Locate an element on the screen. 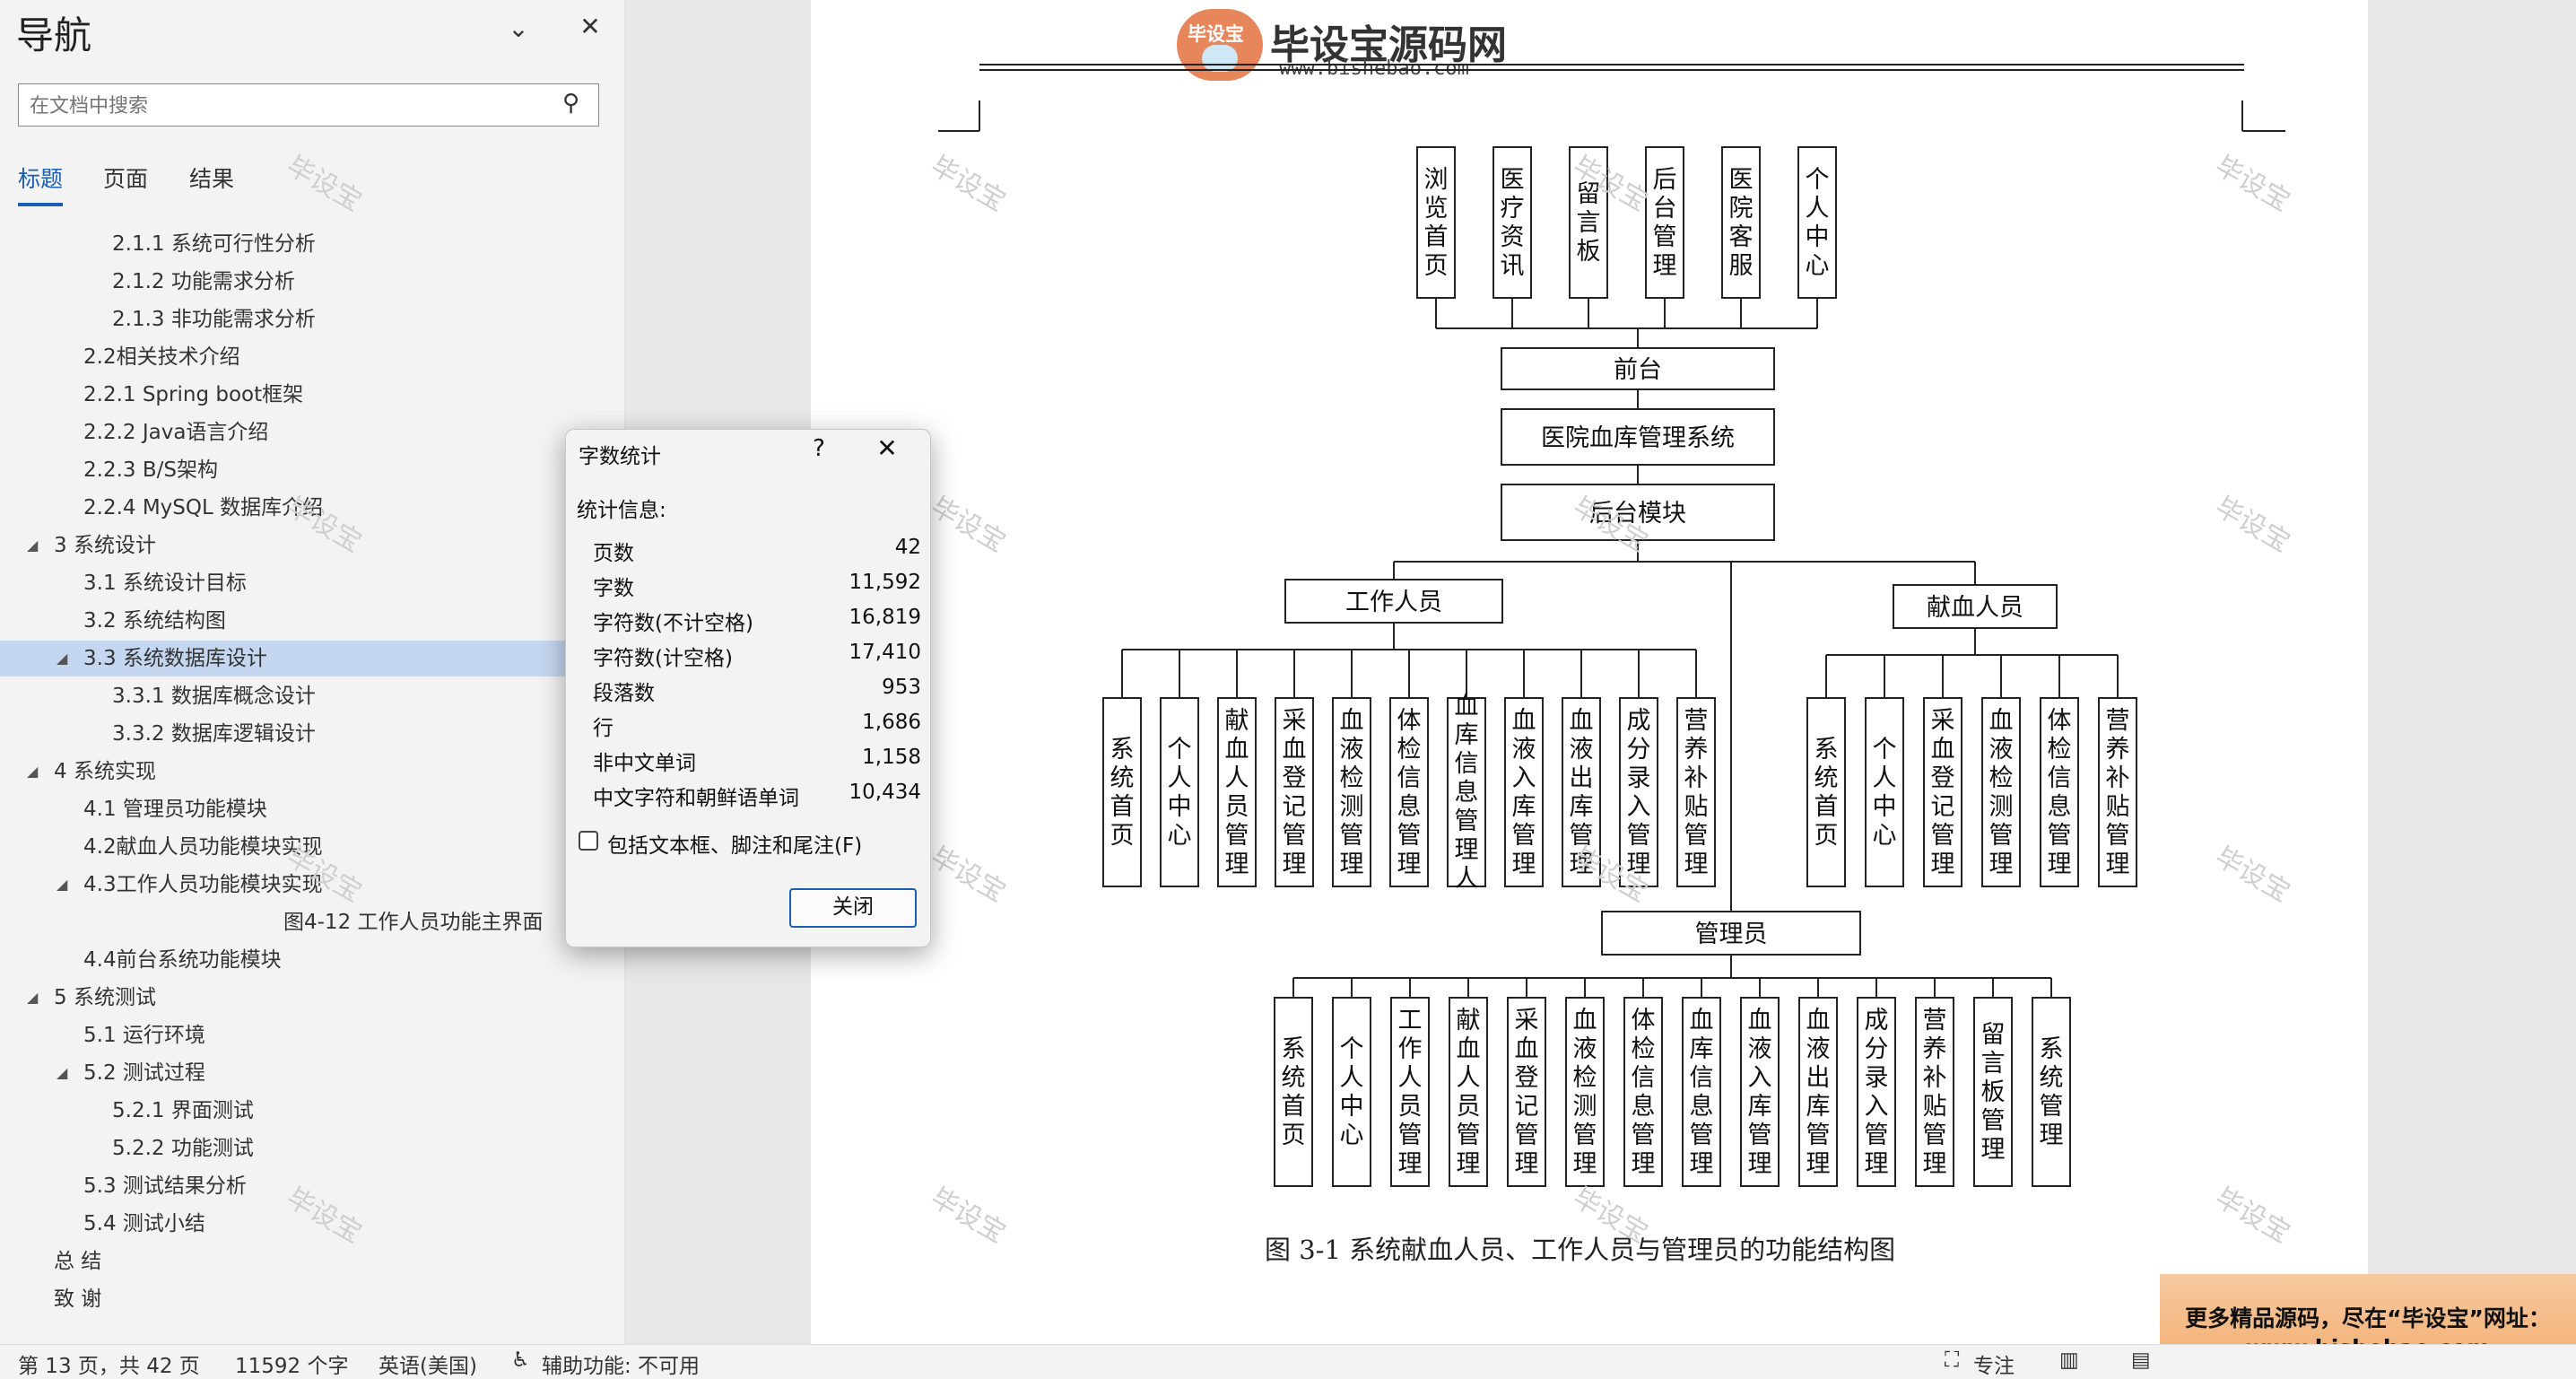 The image size is (2576, 1379). staff-item-box-char: 补 is located at coordinates (1696, 777).